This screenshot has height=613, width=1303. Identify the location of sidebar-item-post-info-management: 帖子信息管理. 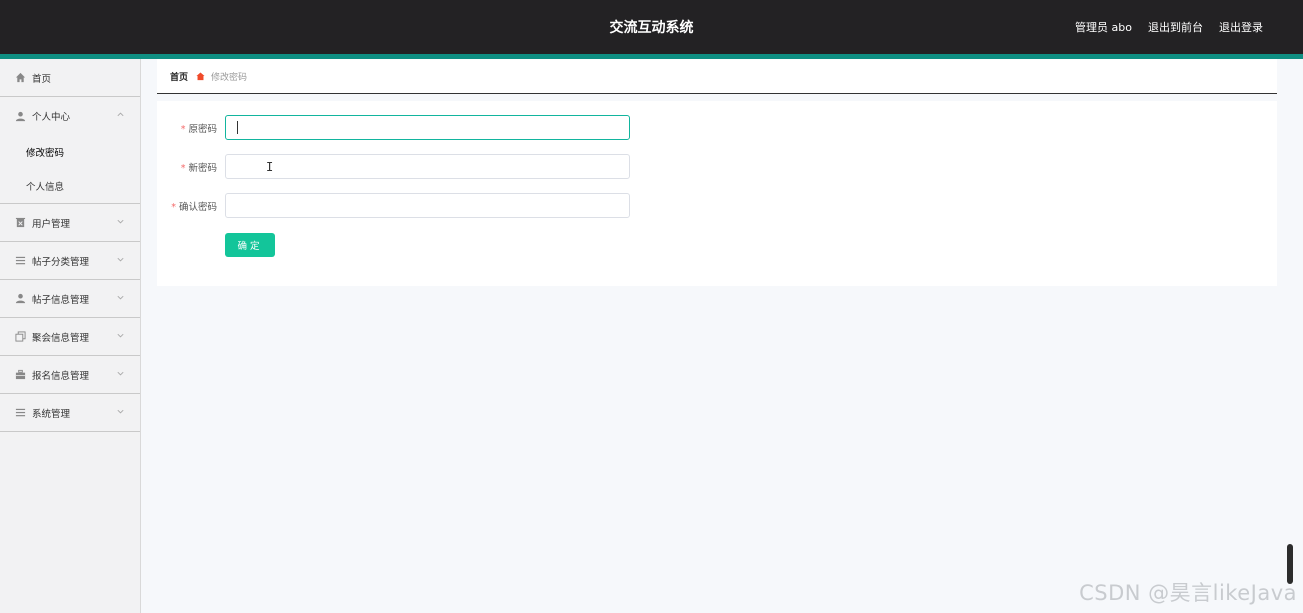
(70, 299).